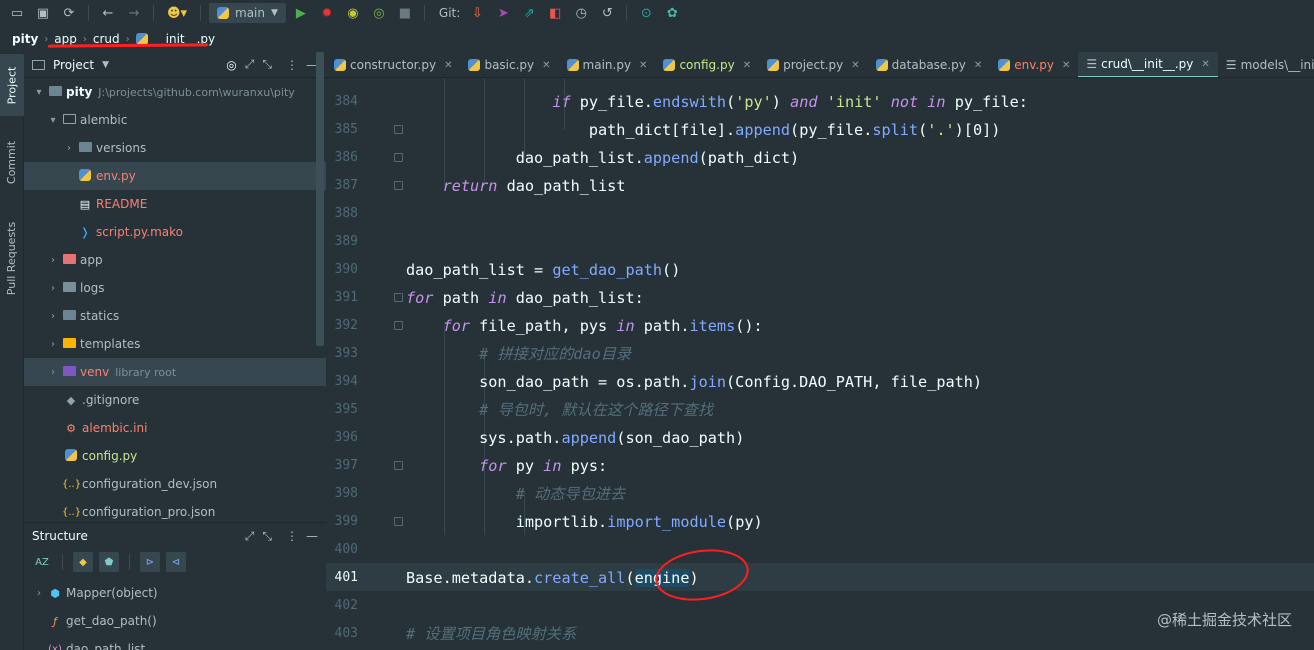 The height and width of the screenshot is (650, 1314). I want to click on git-history-icon: ◷, so click(581, 13).